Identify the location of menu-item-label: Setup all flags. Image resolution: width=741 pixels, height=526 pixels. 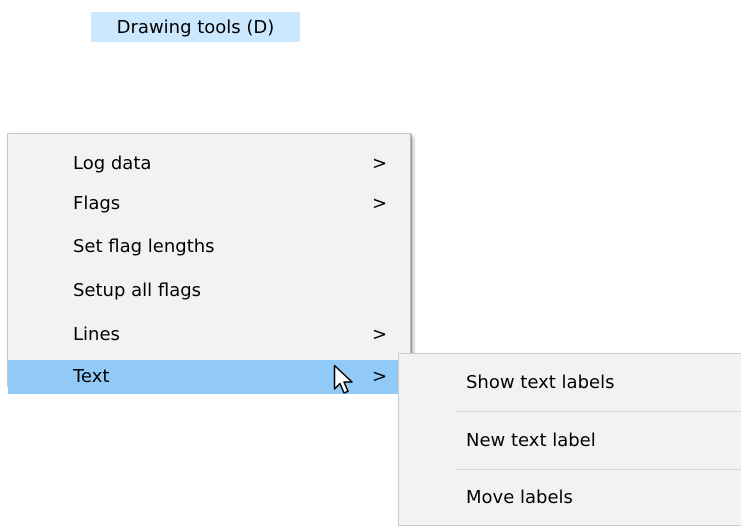
(137, 290).